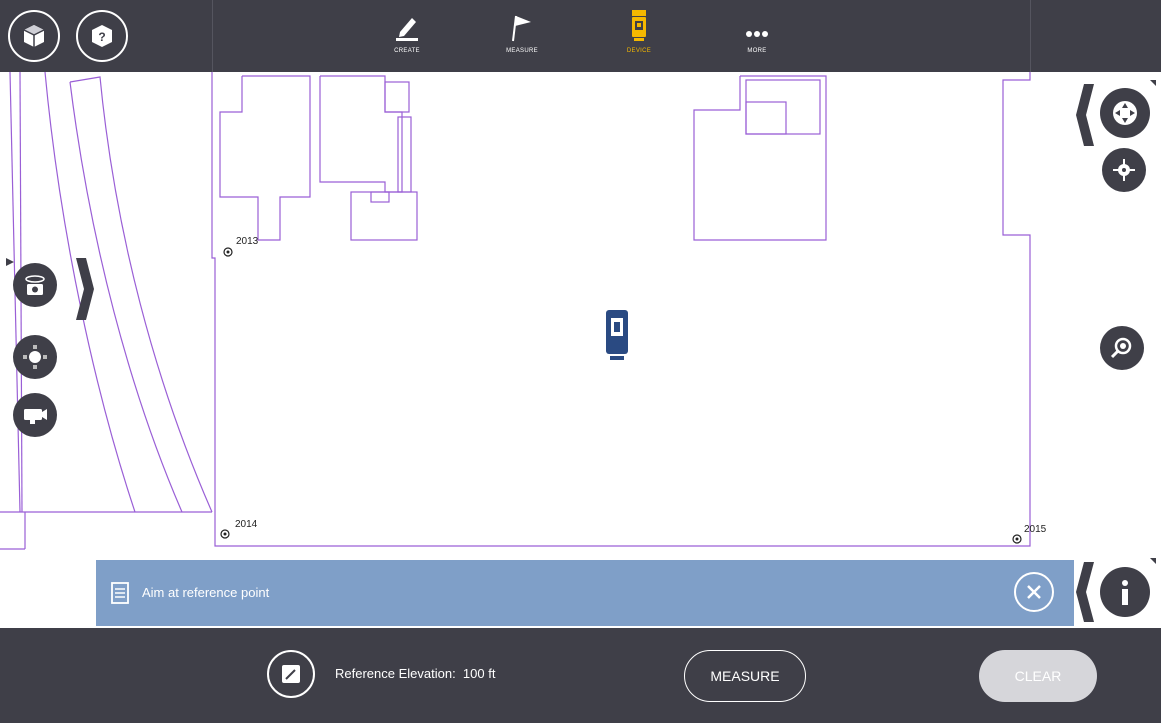 The width and height of the screenshot is (1161, 723). I want to click on center-button, so click(1124, 170).